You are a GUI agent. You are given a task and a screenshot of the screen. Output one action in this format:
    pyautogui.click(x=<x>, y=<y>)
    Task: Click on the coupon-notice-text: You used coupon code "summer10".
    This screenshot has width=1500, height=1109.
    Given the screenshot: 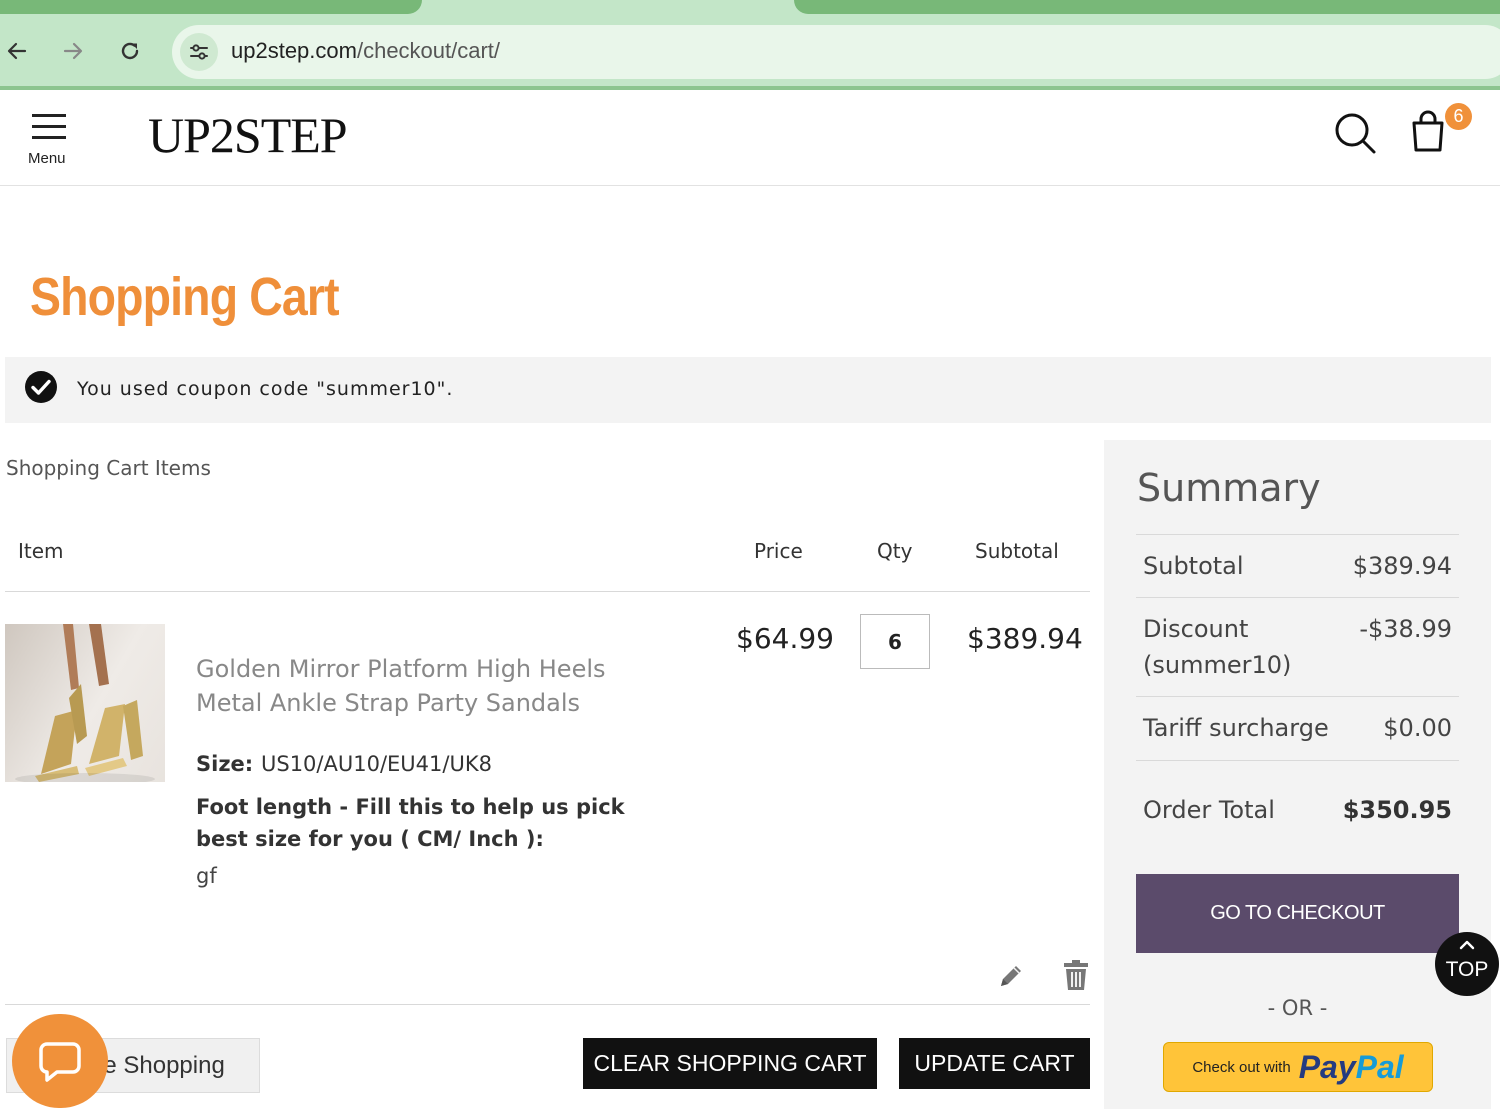 What is the action you would take?
    pyautogui.click(x=265, y=389)
    